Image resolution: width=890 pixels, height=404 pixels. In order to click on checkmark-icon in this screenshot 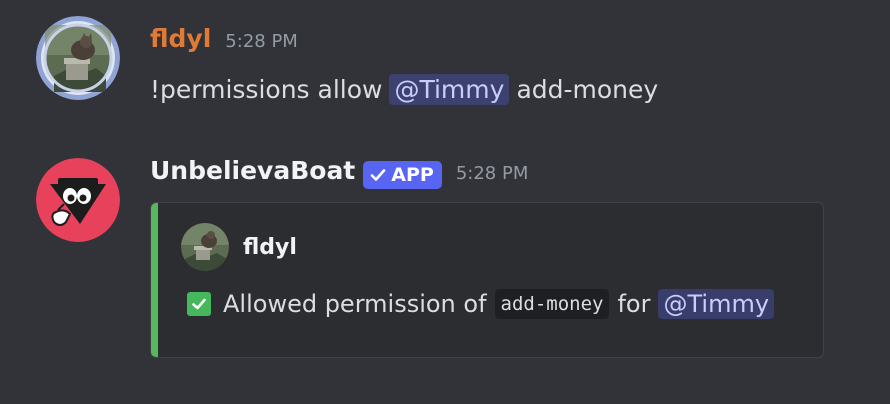, I will do `click(378, 175)`.